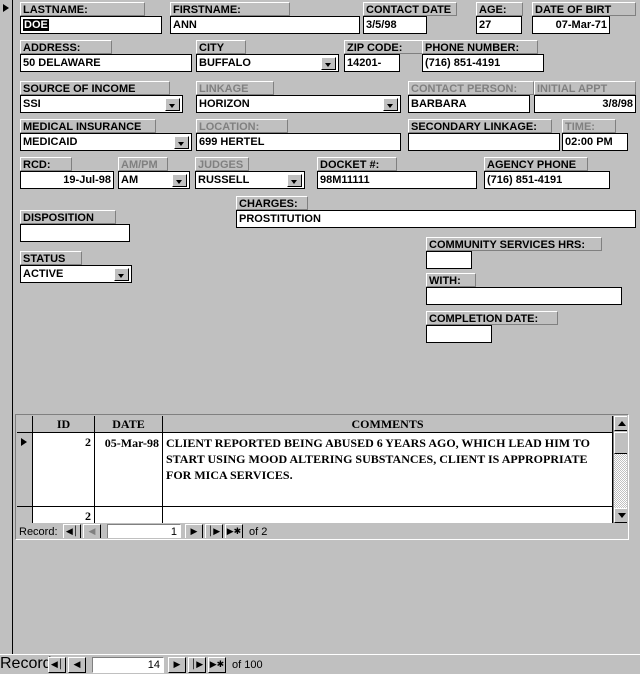  I want to click on medical-insurance-label: MEDICAL INSURANCE, so click(88, 126).